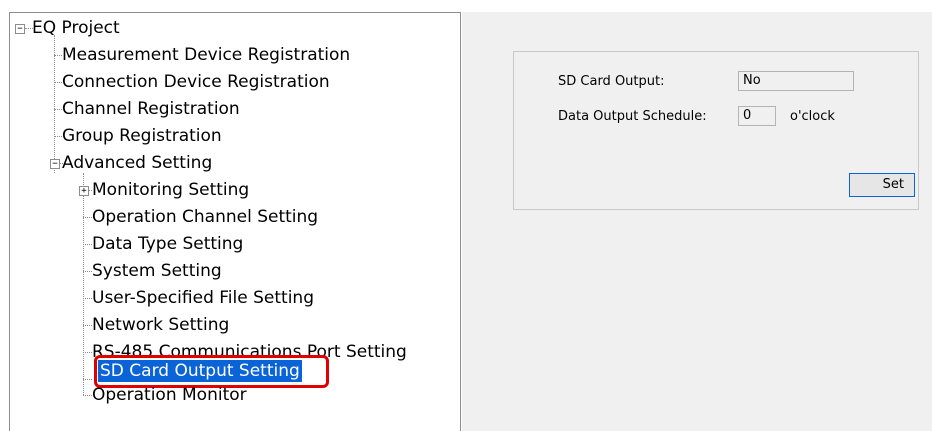  I want to click on tree-item-monitoring-setting: Monitoring Setting, so click(170, 190).